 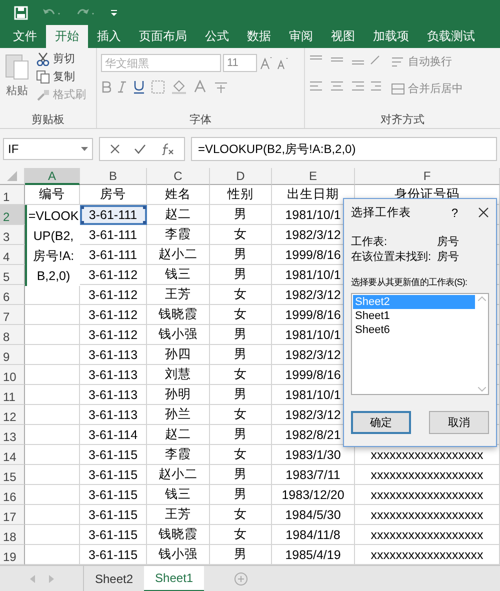 I want to click on scroll-up-icon, so click(x=482, y=298).